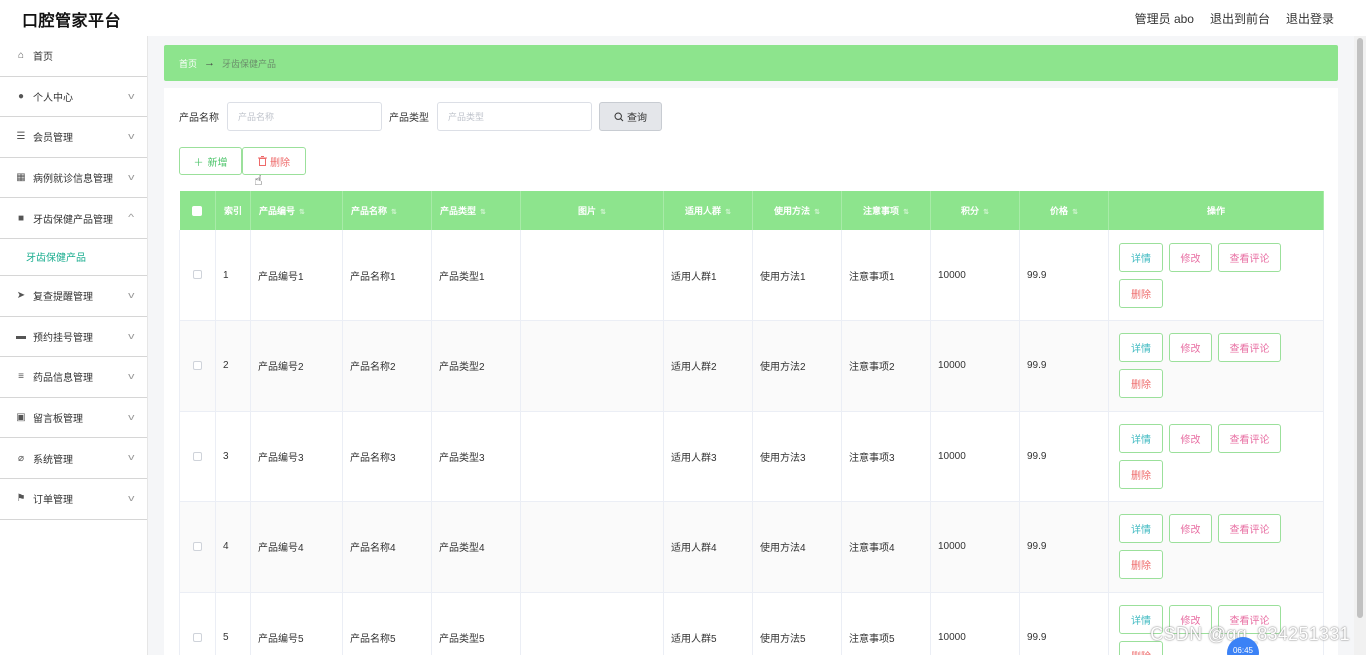  What do you see at coordinates (73, 97) in the screenshot?
I see `sidebar-item-1: ● 个人中心 v` at bounding box center [73, 97].